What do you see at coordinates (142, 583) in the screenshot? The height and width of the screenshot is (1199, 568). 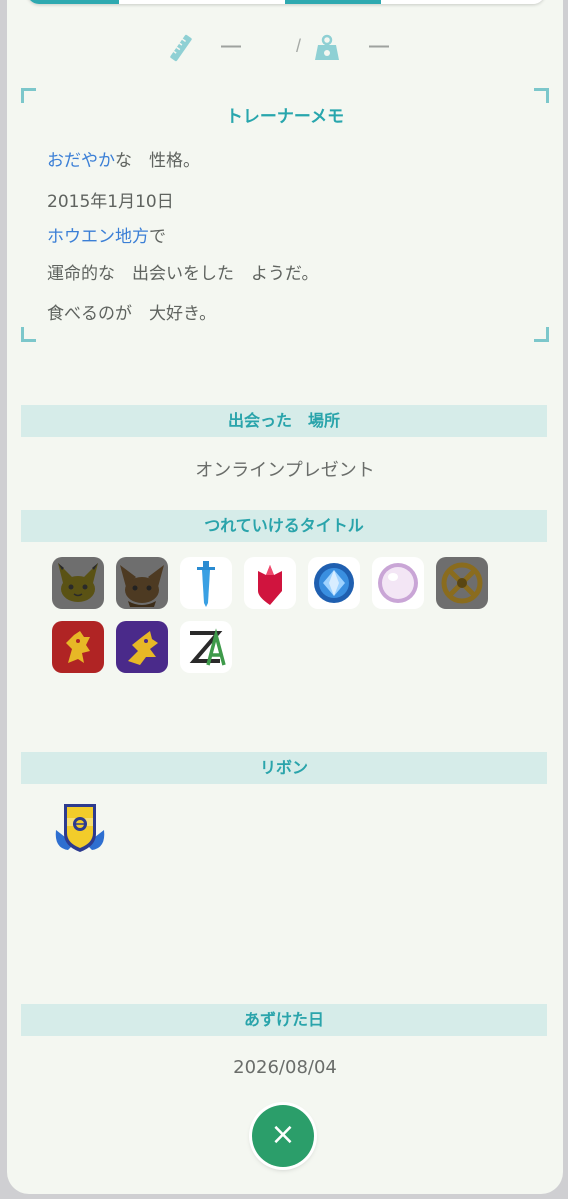 I see `lets-go-eevee-icon` at bounding box center [142, 583].